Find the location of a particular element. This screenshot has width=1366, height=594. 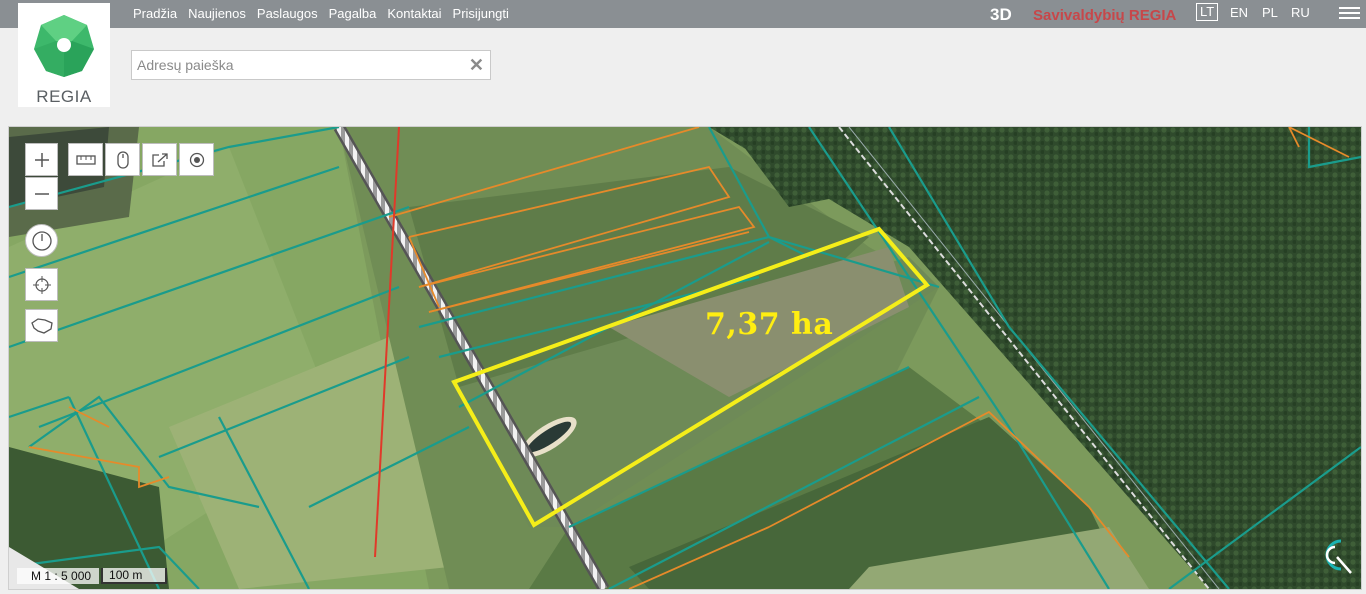

scale-length: 100 m is located at coordinates (134, 576).